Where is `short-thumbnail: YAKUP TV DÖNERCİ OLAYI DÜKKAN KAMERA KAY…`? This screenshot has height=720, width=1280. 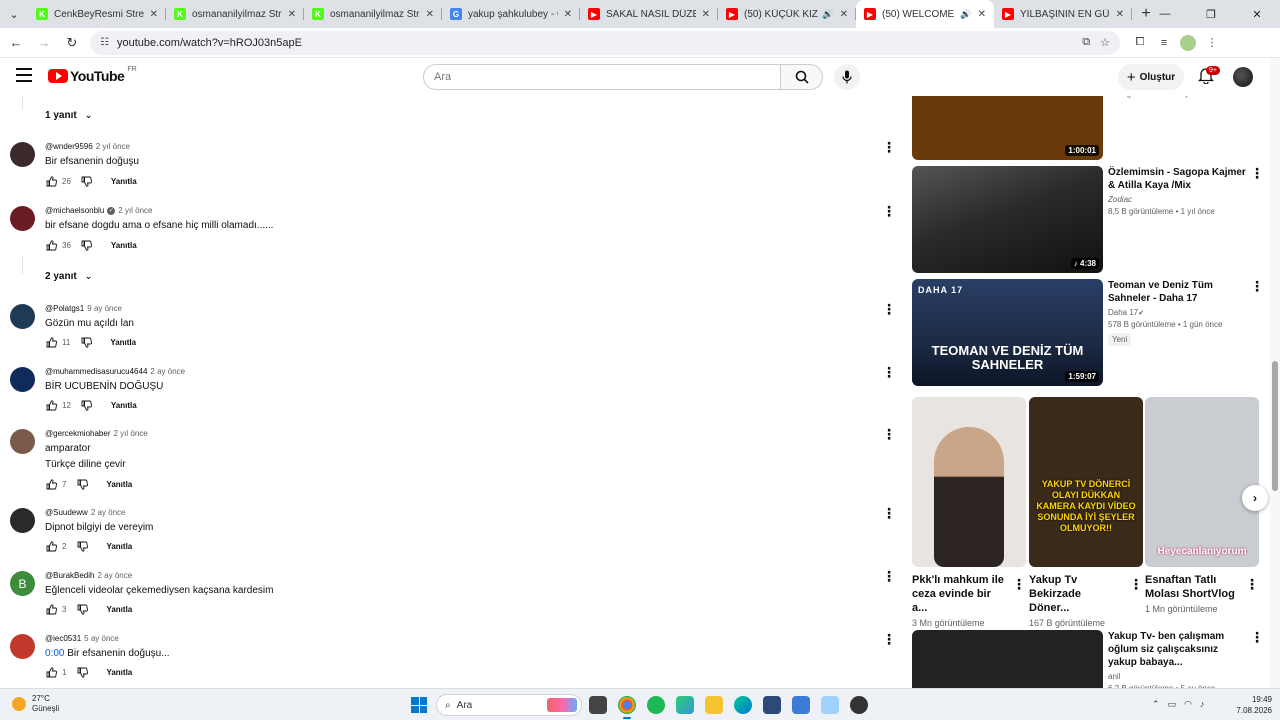
short-thumbnail: YAKUP TV DÖNERCİ OLAYI DÜKKAN KAMERA KAY… is located at coordinates (1086, 482).